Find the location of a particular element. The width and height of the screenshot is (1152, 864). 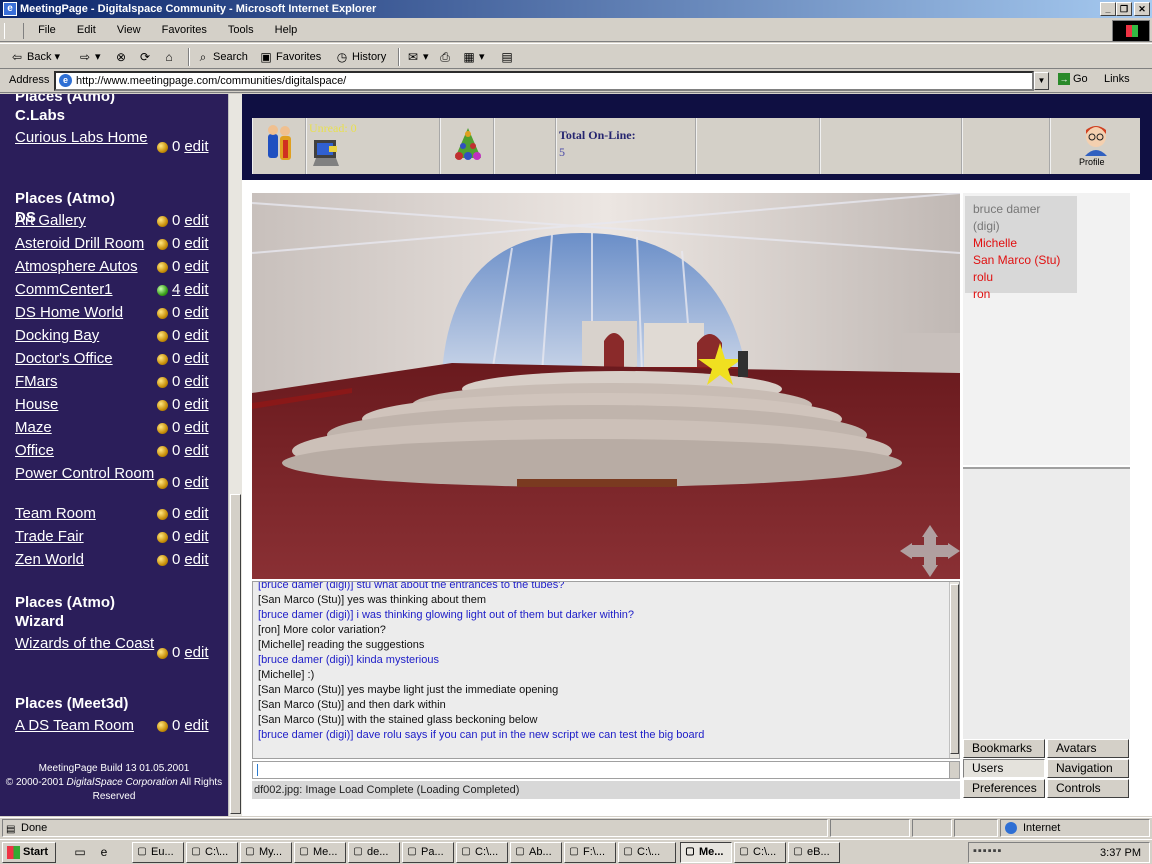

place-link: Power Control Room is located at coordinates (85, 474).